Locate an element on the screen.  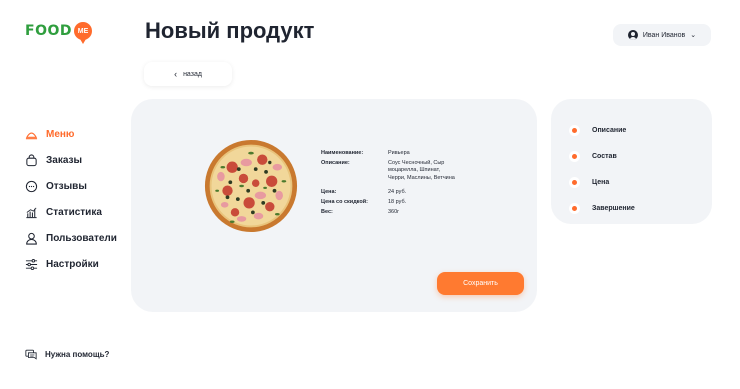
chevron-down-icon: ⌄ is located at coordinates (693, 35).